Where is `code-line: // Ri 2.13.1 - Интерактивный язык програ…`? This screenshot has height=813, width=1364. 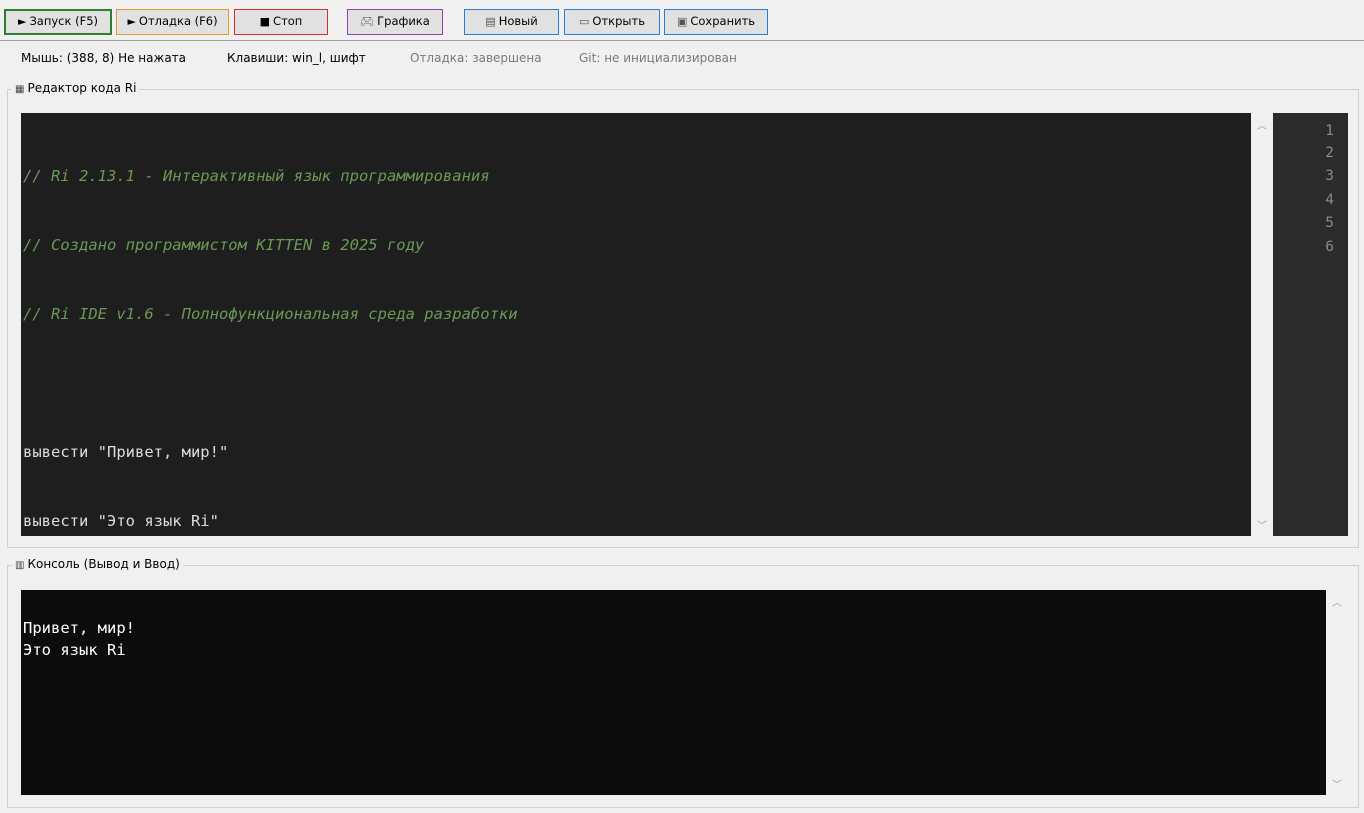 code-line: // Ri 2.13.1 - Интерактивный язык програ… is located at coordinates (256, 176).